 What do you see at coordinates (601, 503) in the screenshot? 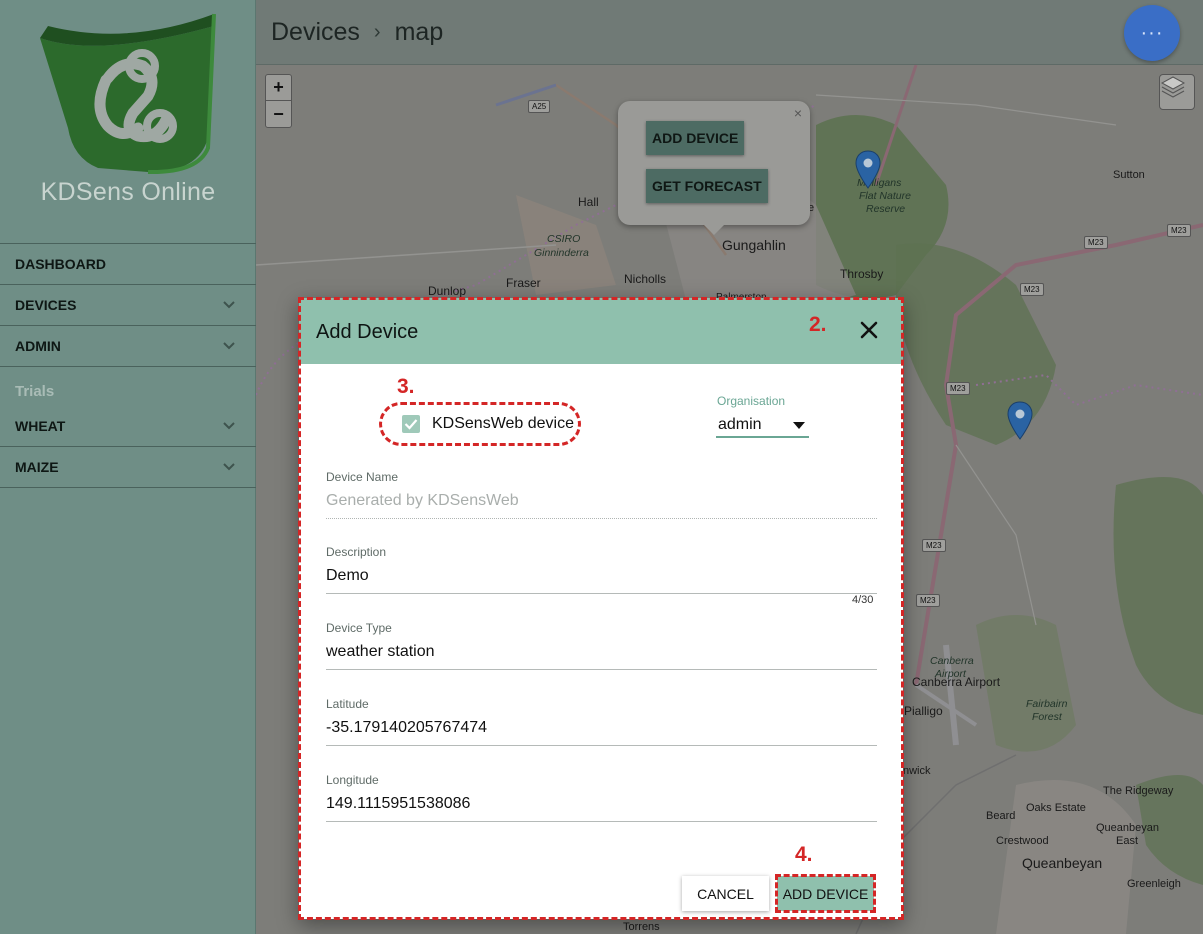
I see `device-name-input: Generated by KDSensWeb` at bounding box center [601, 503].